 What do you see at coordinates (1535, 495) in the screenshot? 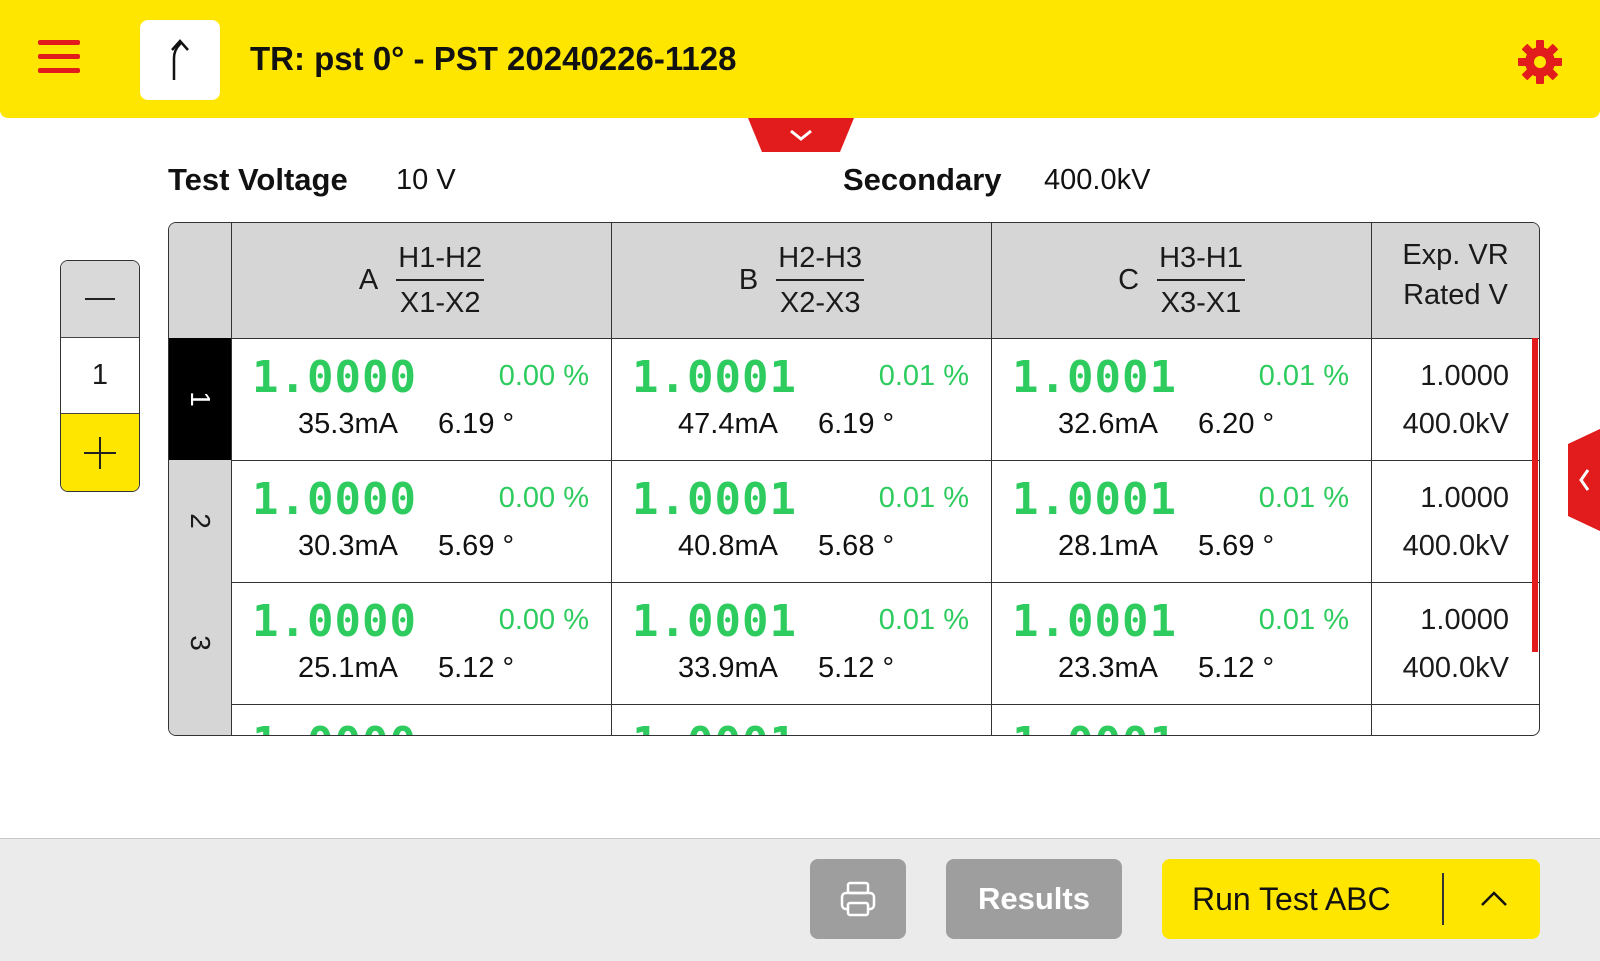
I see `scroll-indicator` at bounding box center [1535, 495].